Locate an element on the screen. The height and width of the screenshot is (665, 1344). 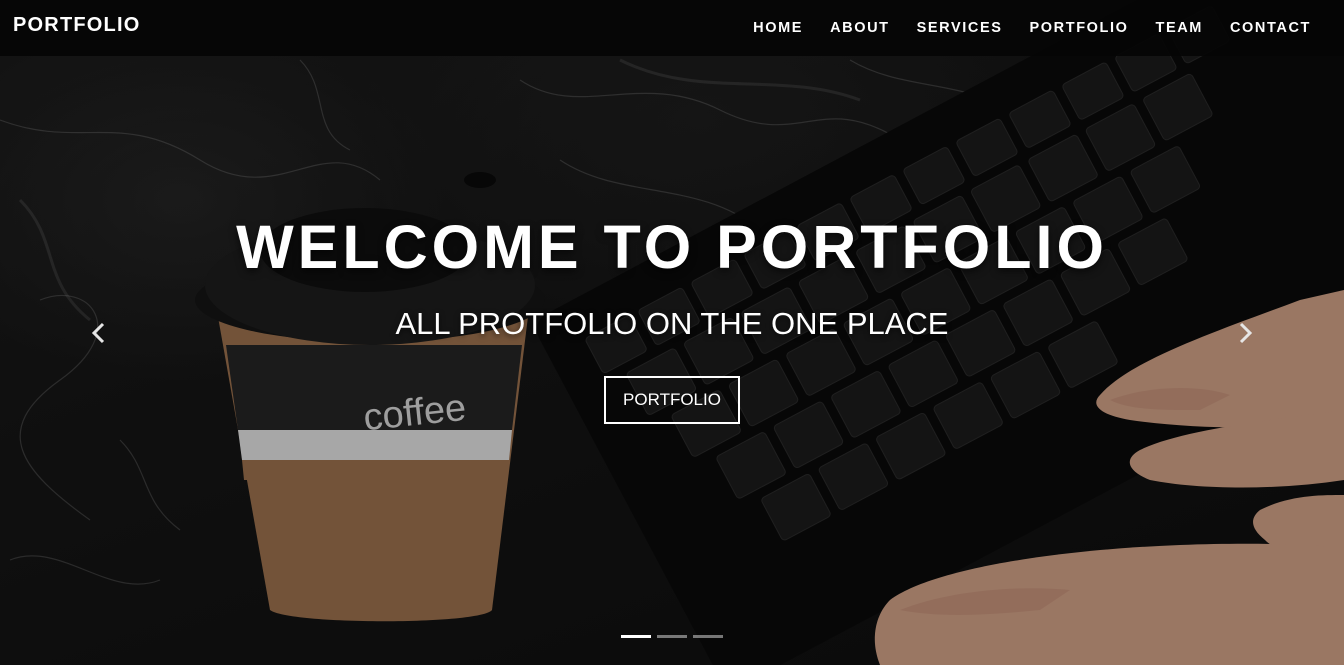
nav-item-about: ABOUT is located at coordinates (860, 28).